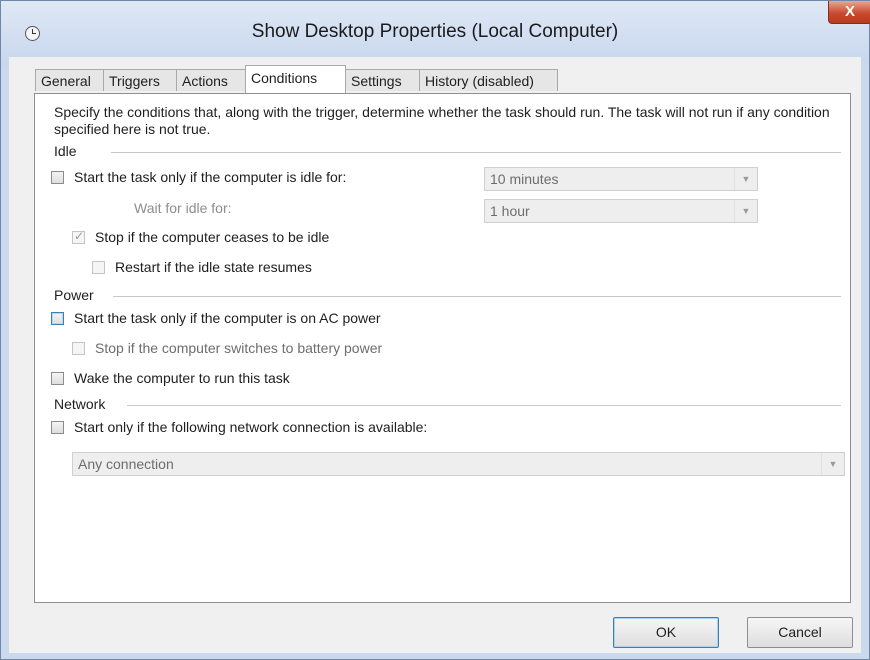 The height and width of the screenshot is (660, 870). Describe the element at coordinates (182, 378) in the screenshot. I see `wake-to-run-label: Wake the computer to run this task` at that location.